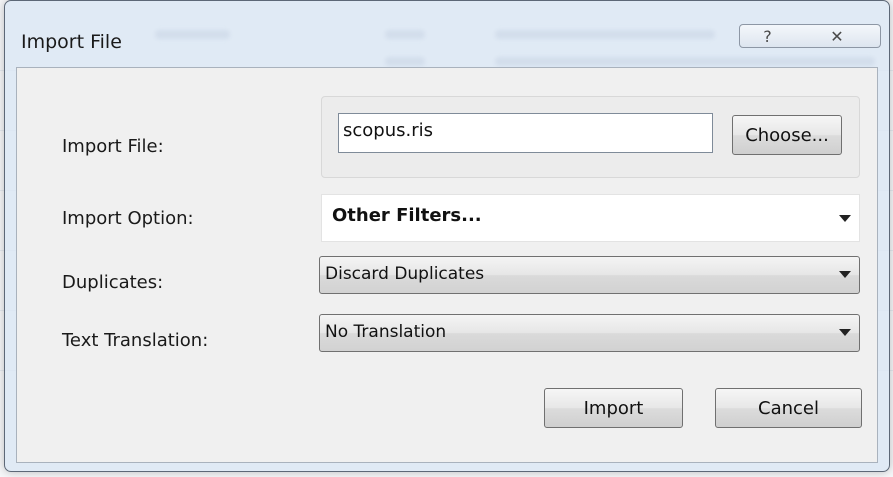 The width and height of the screenshot is (893, 477). Describe the element at coordinates (113, 282) in the screenshot. I see `duplicates-label: Duplicates:` at that location.